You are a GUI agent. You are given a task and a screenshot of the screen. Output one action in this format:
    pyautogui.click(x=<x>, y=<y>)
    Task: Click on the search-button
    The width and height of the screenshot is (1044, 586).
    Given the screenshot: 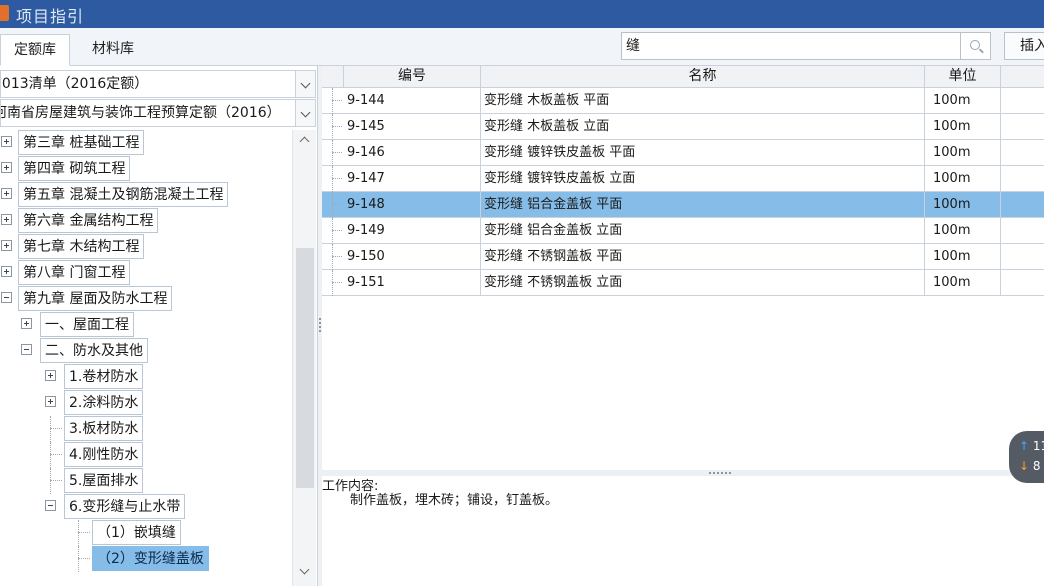 What is the action you would take?
    pyautogui.click(x=976, y=46)
    